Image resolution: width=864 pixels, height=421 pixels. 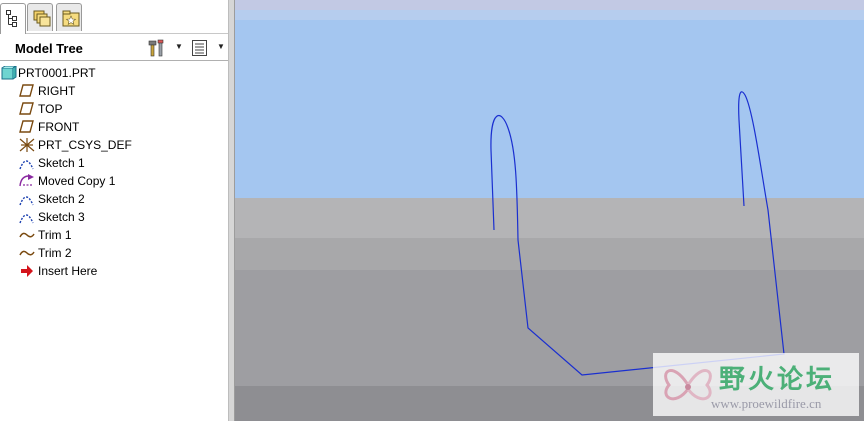 I want to click on tree-item-moved-copy: Moved Copy 1, so click(x=114, y=181).